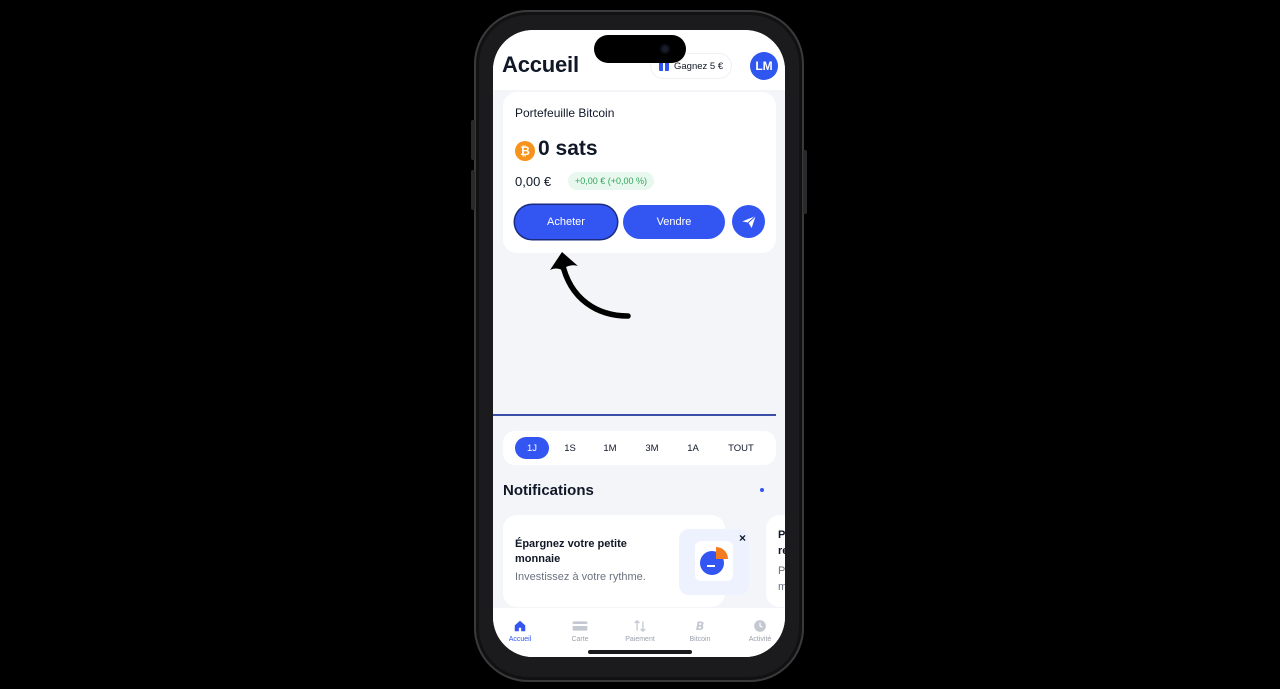 This screenshot has width=1280, height=689. I want to click on next-card-text: re, so click(781, 551).